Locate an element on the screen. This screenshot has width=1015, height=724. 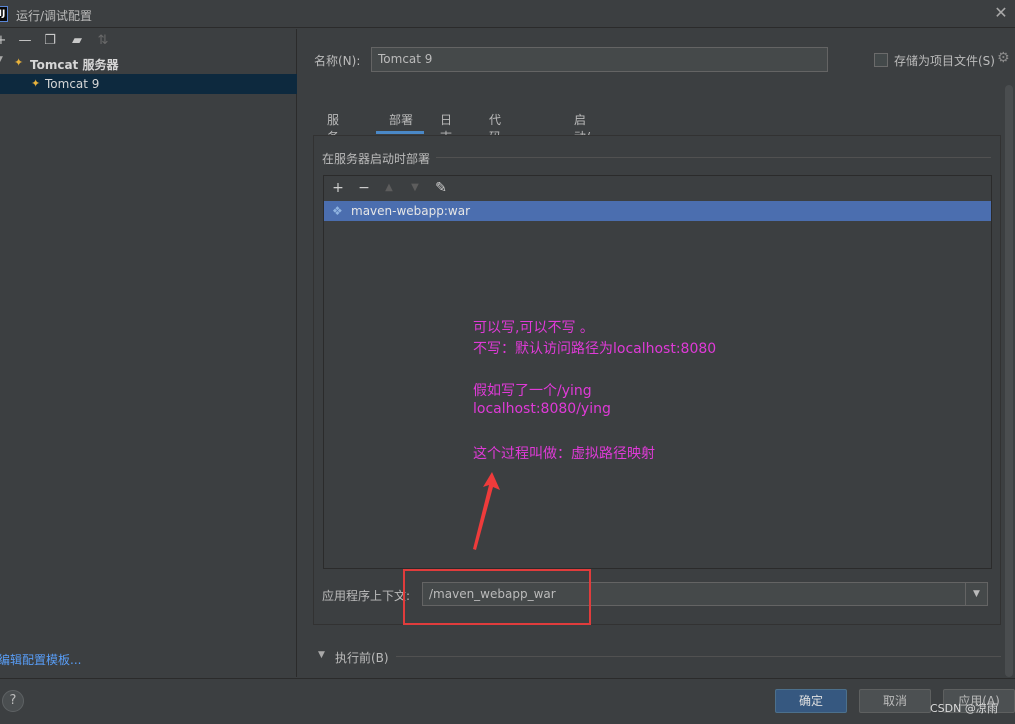
close-icon: ✕ is located at coordinates (1001, 13).